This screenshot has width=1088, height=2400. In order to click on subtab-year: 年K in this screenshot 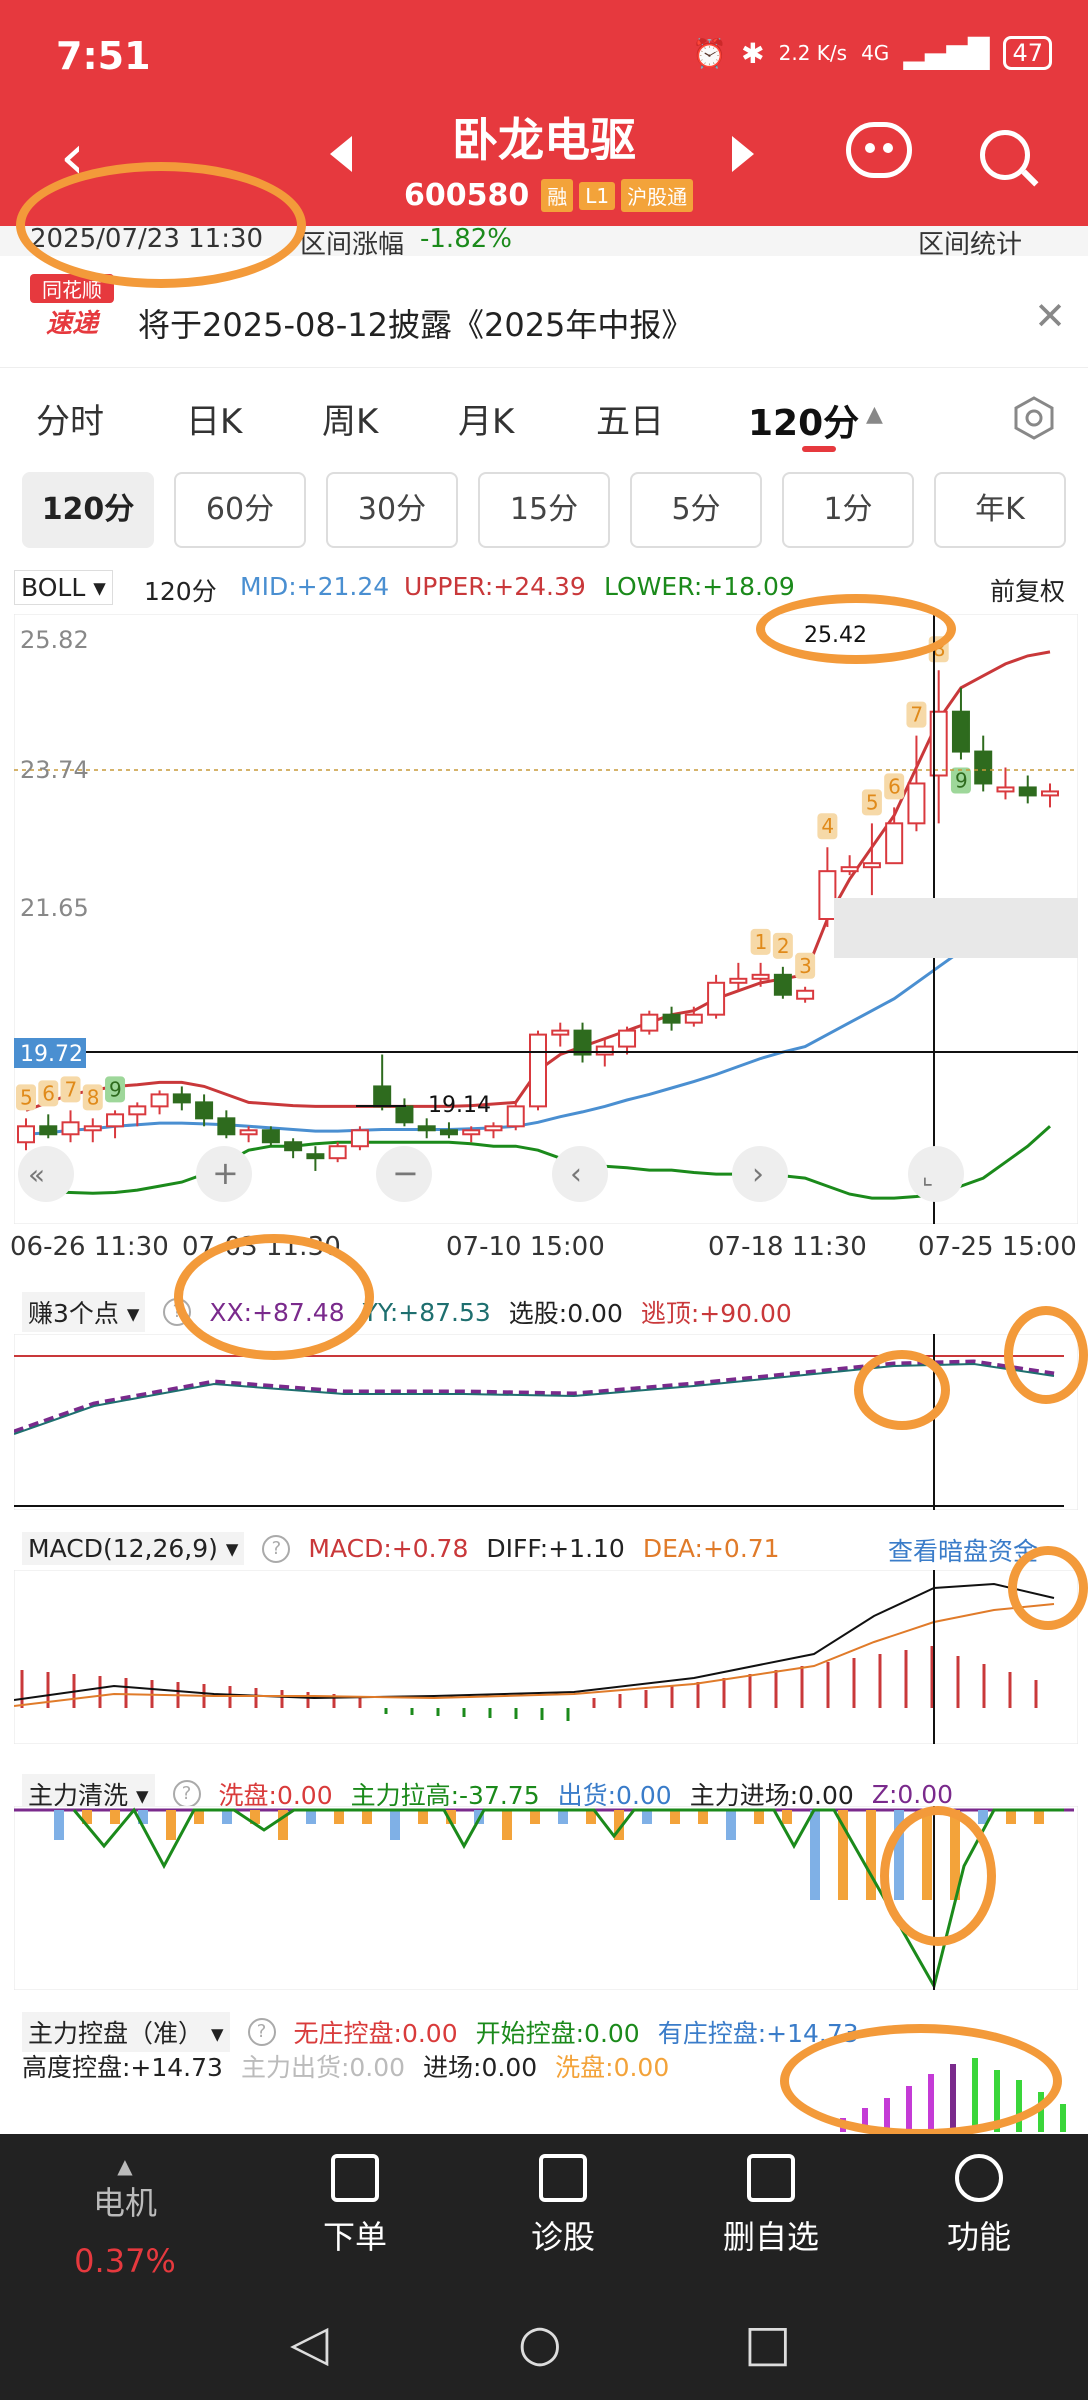, I will do `click(1000, 510)`.